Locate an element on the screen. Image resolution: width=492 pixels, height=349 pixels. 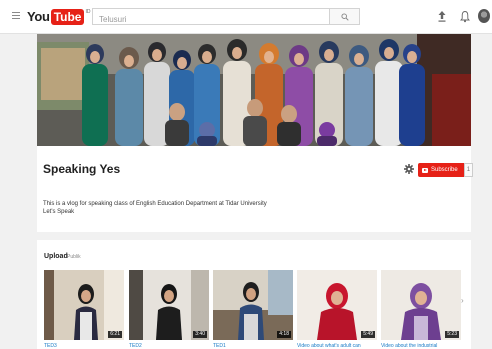
video-title: TED3 is located at coordinates (86, 346).